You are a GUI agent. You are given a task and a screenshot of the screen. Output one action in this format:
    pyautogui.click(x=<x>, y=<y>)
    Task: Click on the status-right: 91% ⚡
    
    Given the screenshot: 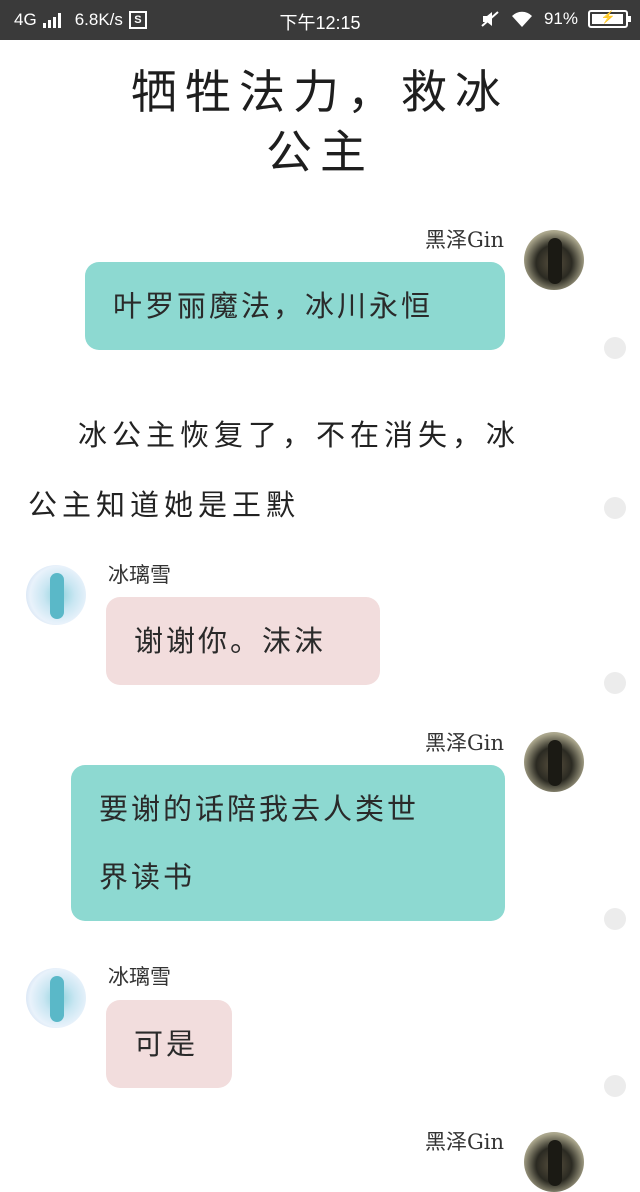 What is the action you would take?
    pyautogui.click(x=555, y=19)
    